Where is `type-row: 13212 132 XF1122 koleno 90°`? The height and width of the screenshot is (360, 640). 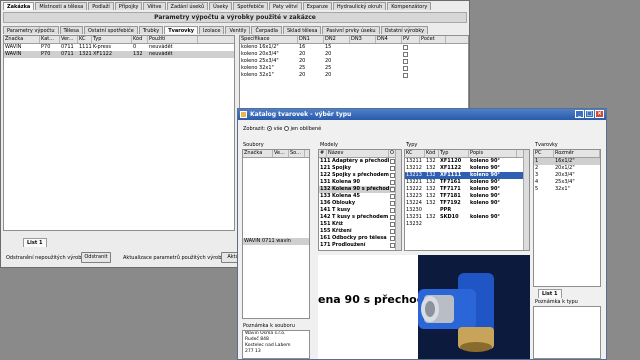 type-row: 13212 132 XF1122 koleno 90° is located at coordinates (467, 168).